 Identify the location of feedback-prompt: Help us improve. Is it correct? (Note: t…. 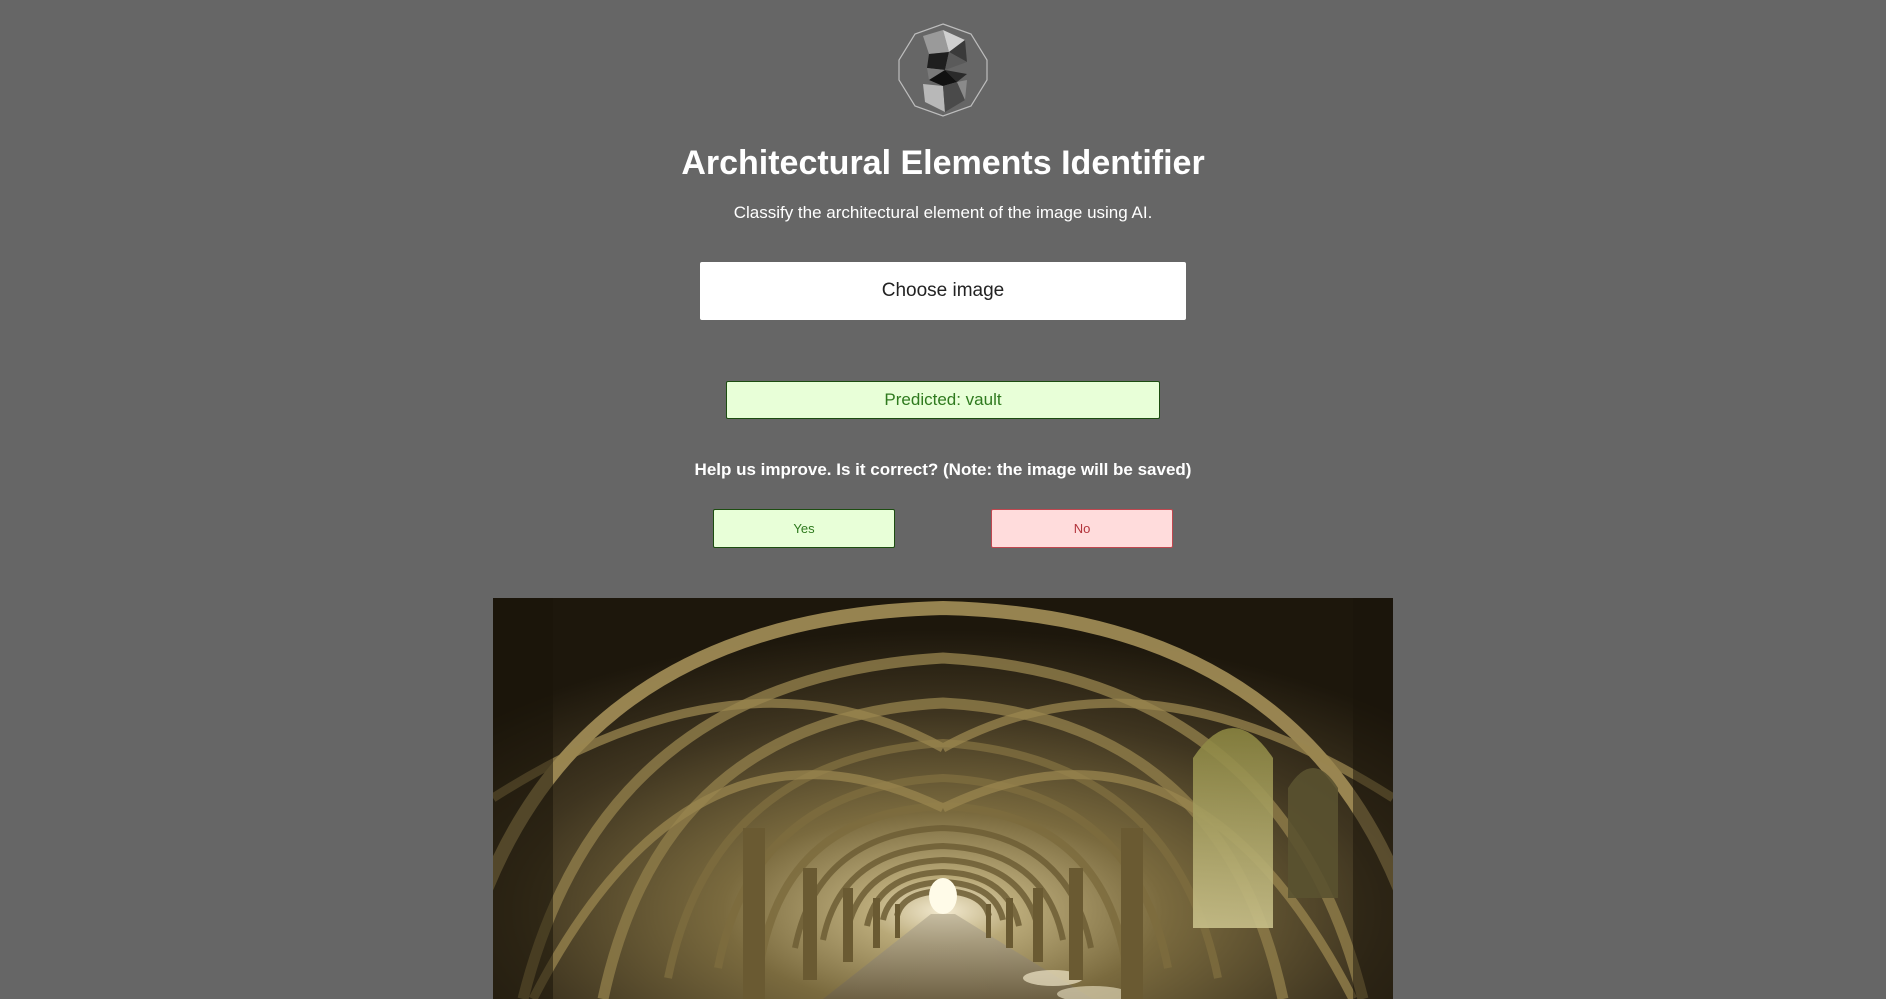
(943, 469).